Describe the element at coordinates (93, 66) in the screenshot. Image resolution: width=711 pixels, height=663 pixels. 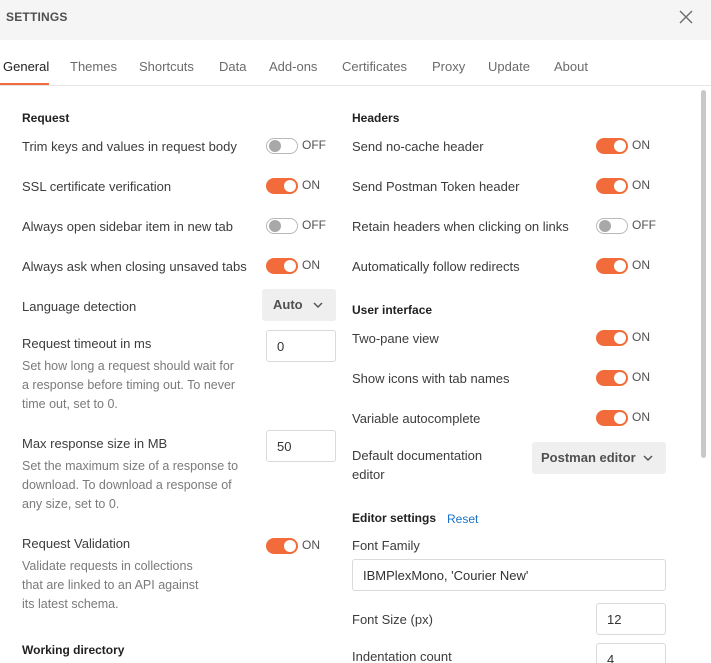
I see `tab-themes: Themes` at that location.